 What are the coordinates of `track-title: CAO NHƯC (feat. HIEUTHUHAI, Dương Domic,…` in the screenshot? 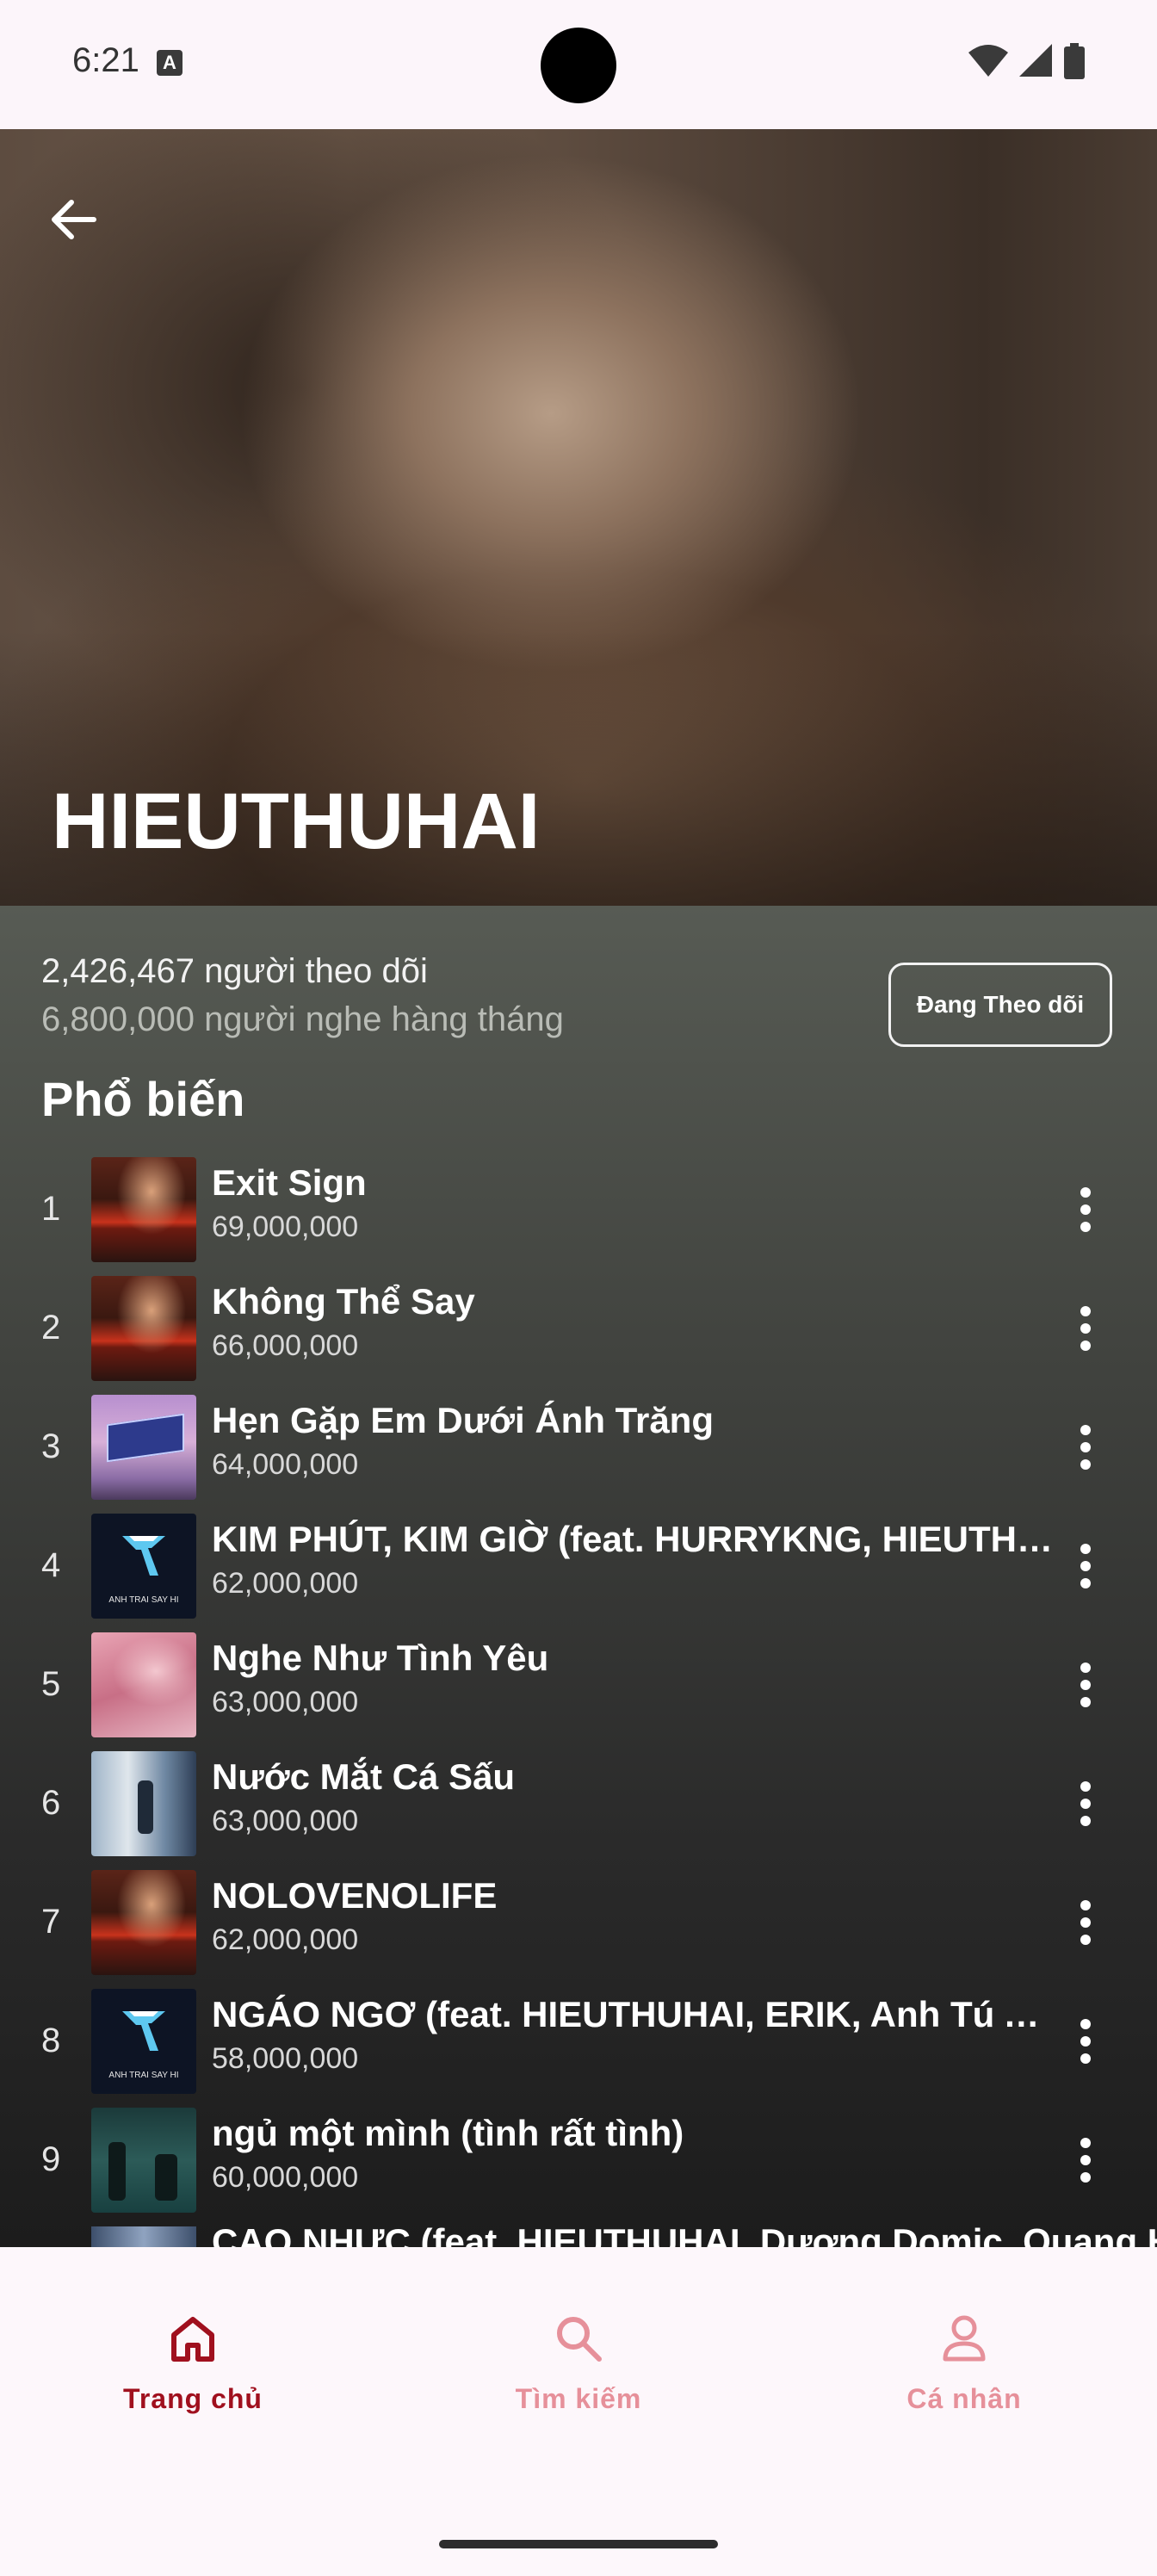 It's located at (685, 2236).